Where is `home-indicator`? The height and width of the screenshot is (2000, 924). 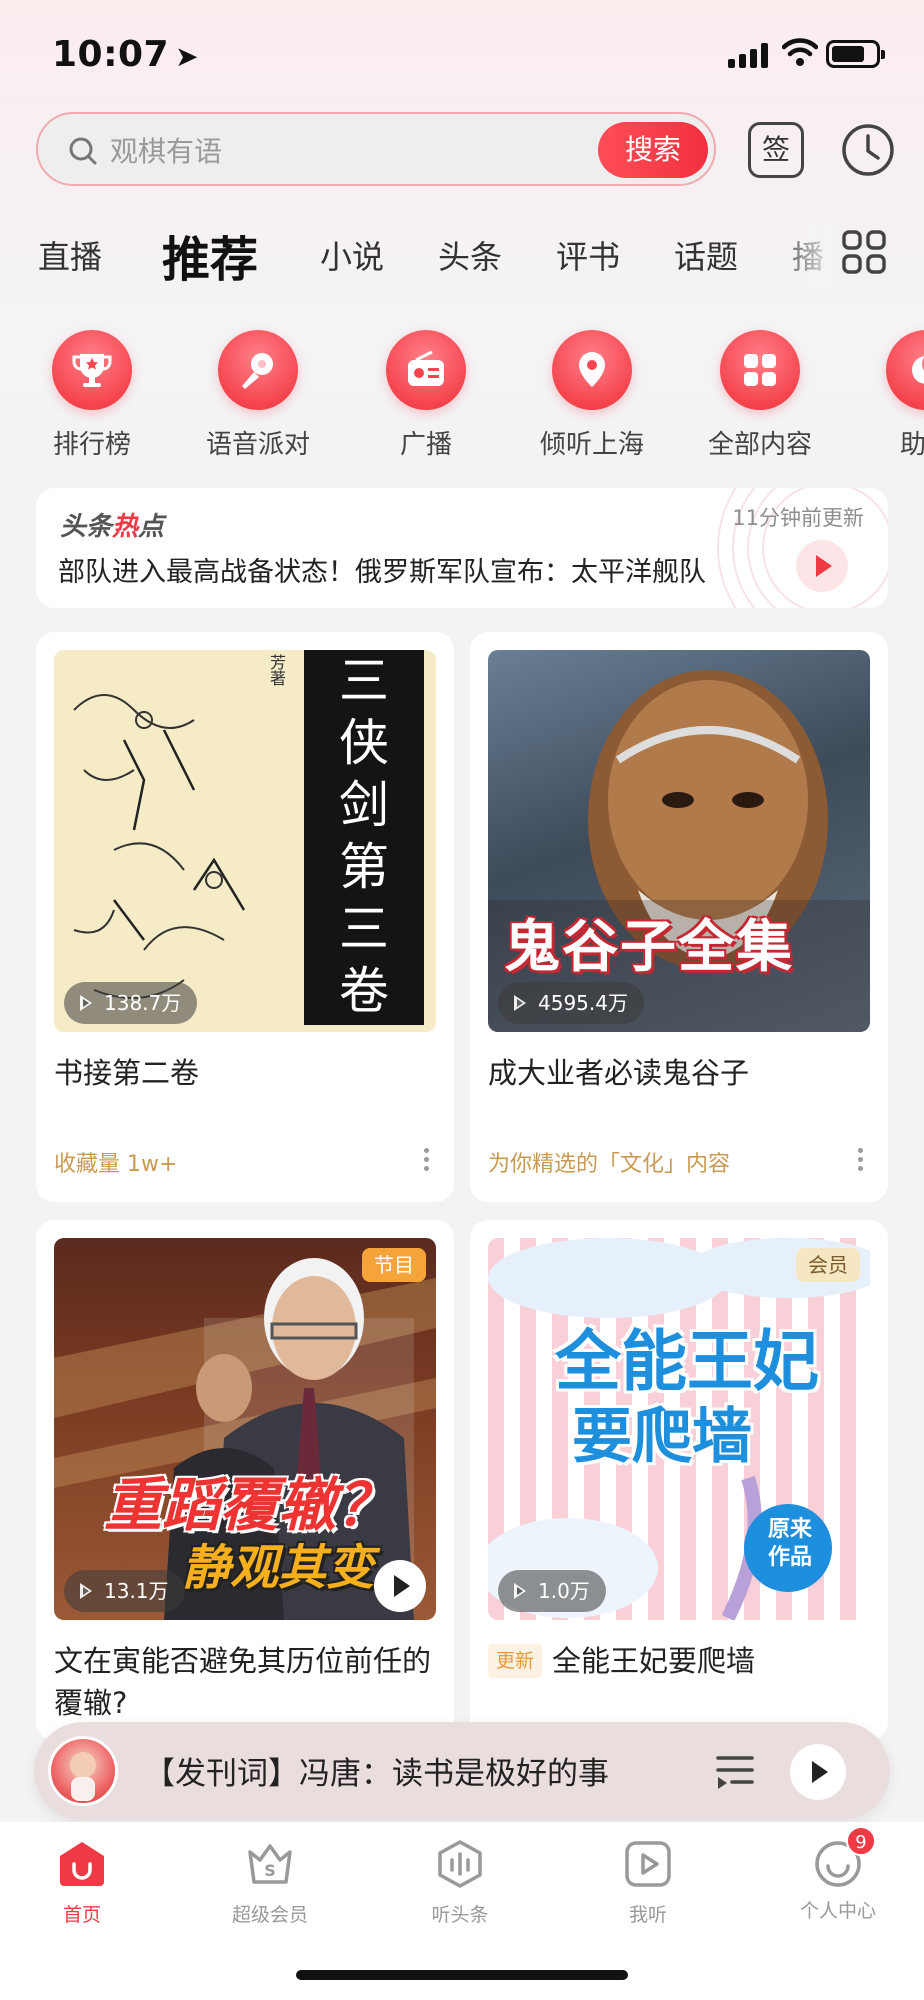 home-indicator is located at coordinates (462, 1975).